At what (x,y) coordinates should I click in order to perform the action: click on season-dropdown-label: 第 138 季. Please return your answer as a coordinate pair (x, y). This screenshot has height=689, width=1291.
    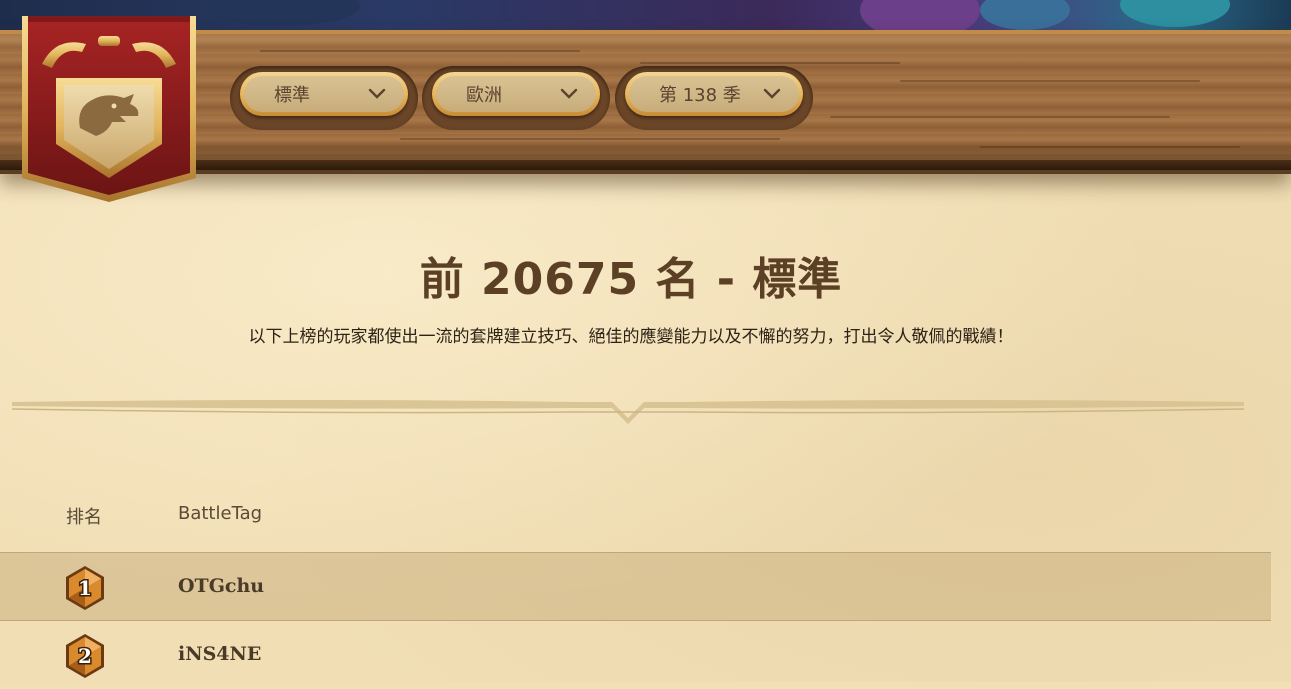
    Looking at the image, I should click on (700, 95).